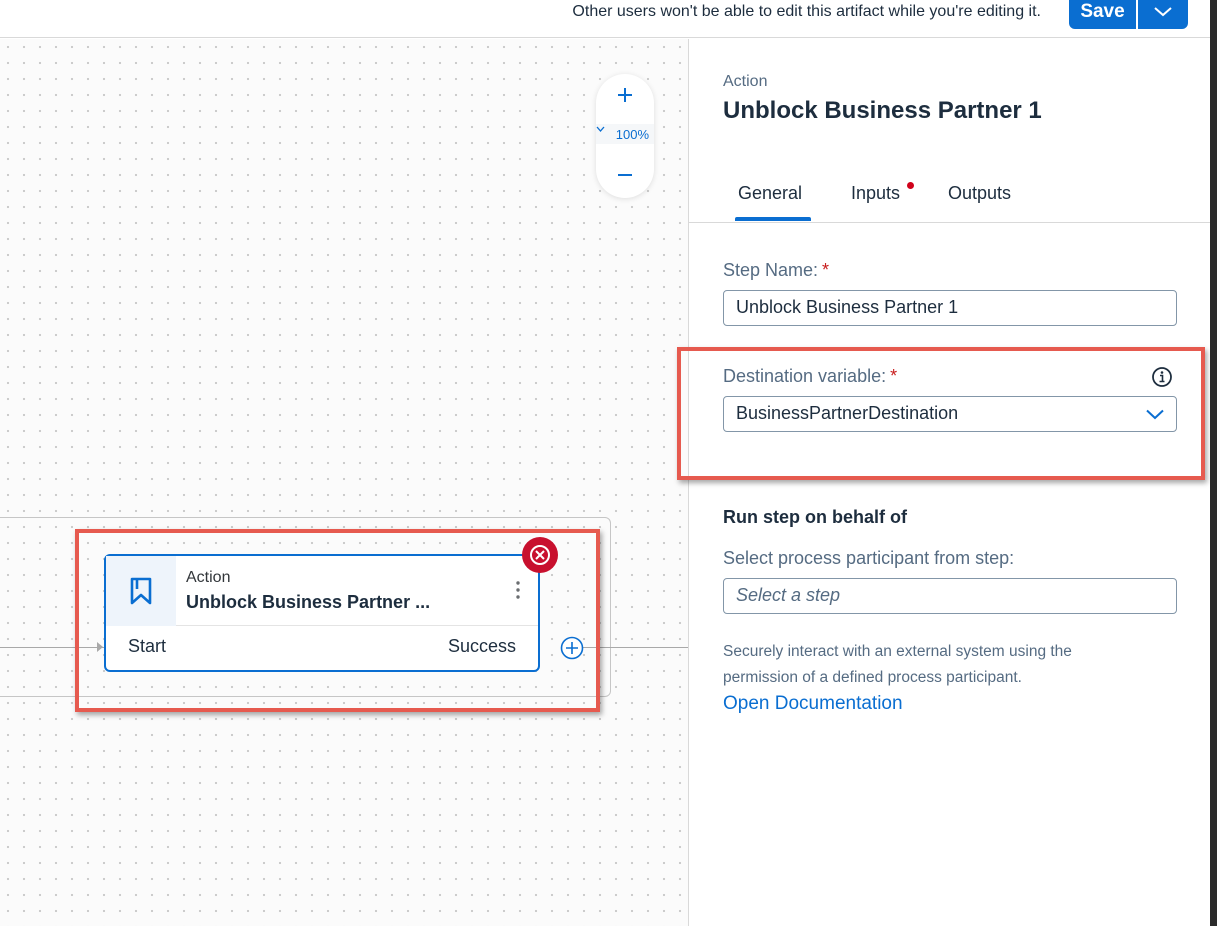 Image resolution: width=1217 pixels, height=926 pixels. I want to click on minus-icon, so click(625, 175).